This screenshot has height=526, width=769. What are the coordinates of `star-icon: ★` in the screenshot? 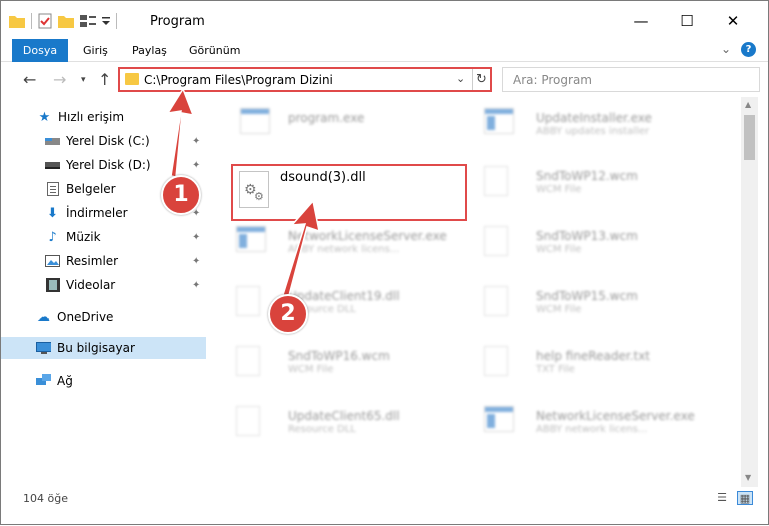 It's located at (44, 117).